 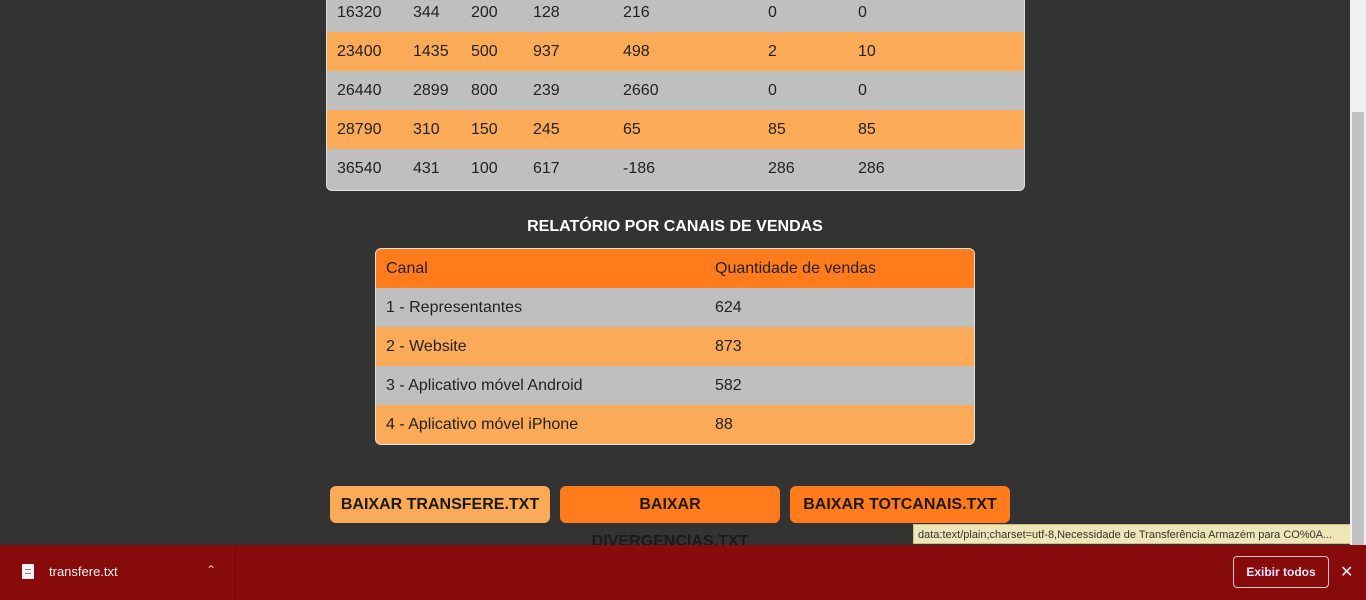 I want to click on close-icon: ✕, so click(x=1346, y=572).